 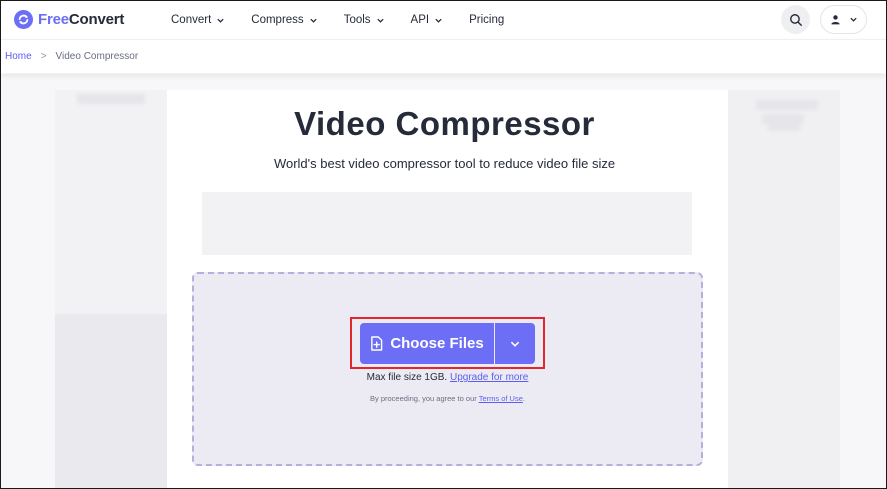 I want to click on upgrade-link: Upgrade for more, so click(x=489, y=377).